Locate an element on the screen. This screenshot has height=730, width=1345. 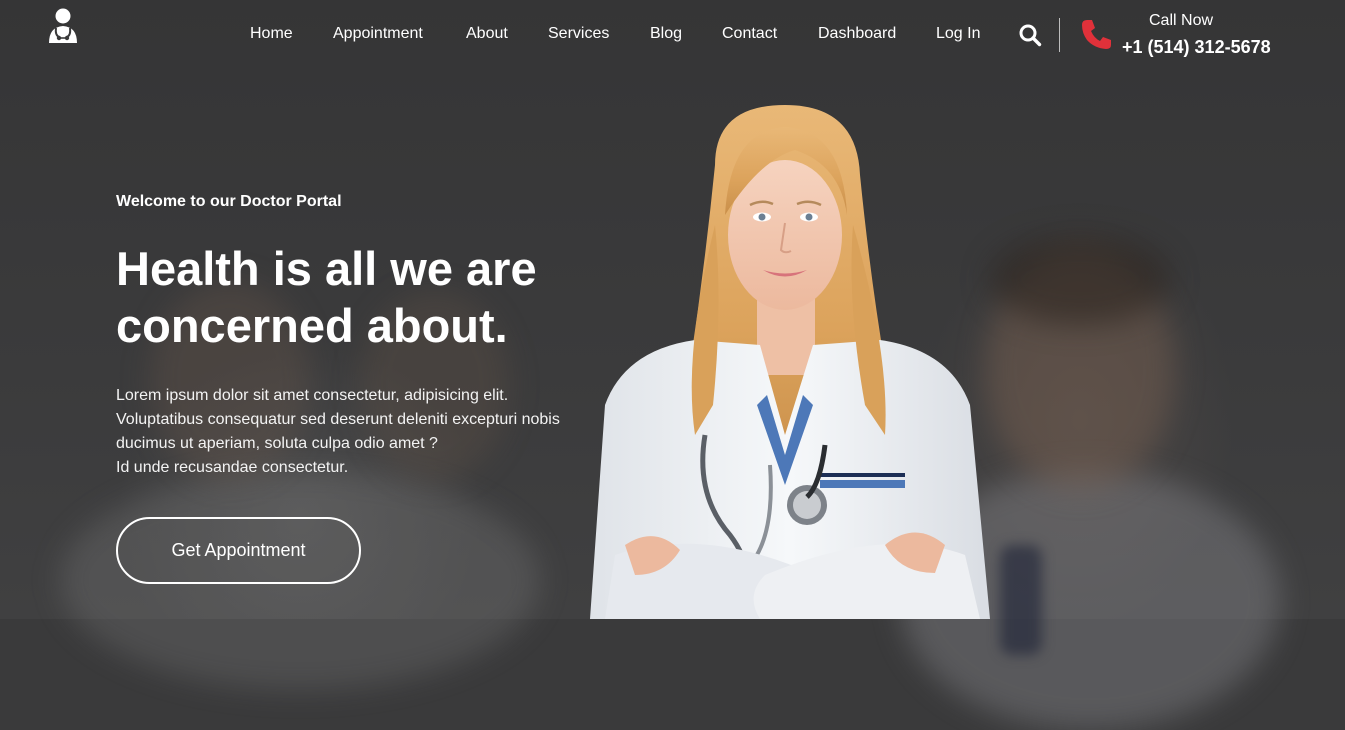
get-appointment-button: Get Appointment is located at coordinates (238, 550).